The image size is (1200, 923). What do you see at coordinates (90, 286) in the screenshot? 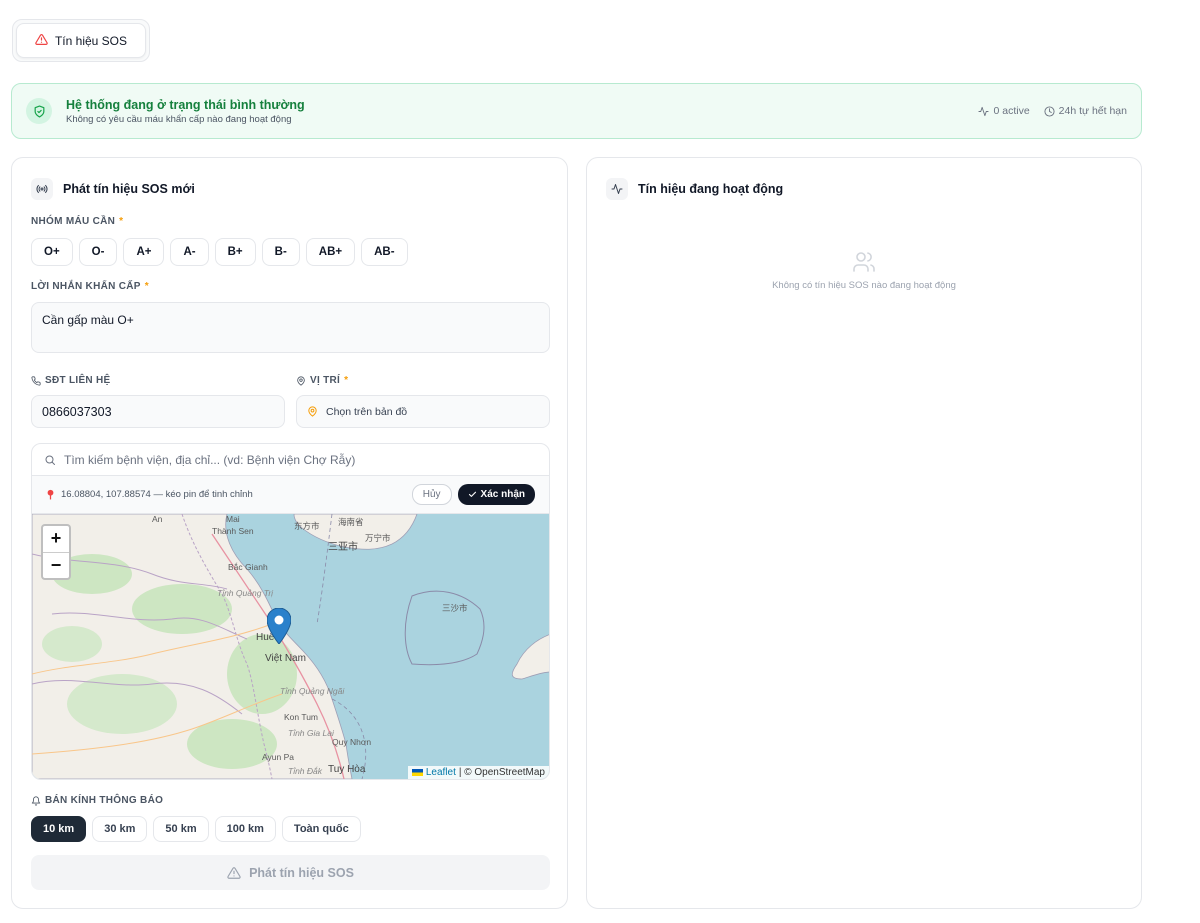
I see `message-label: LỜI NHẮN KHẨN CẤP *` at bounding box center [90, 286].